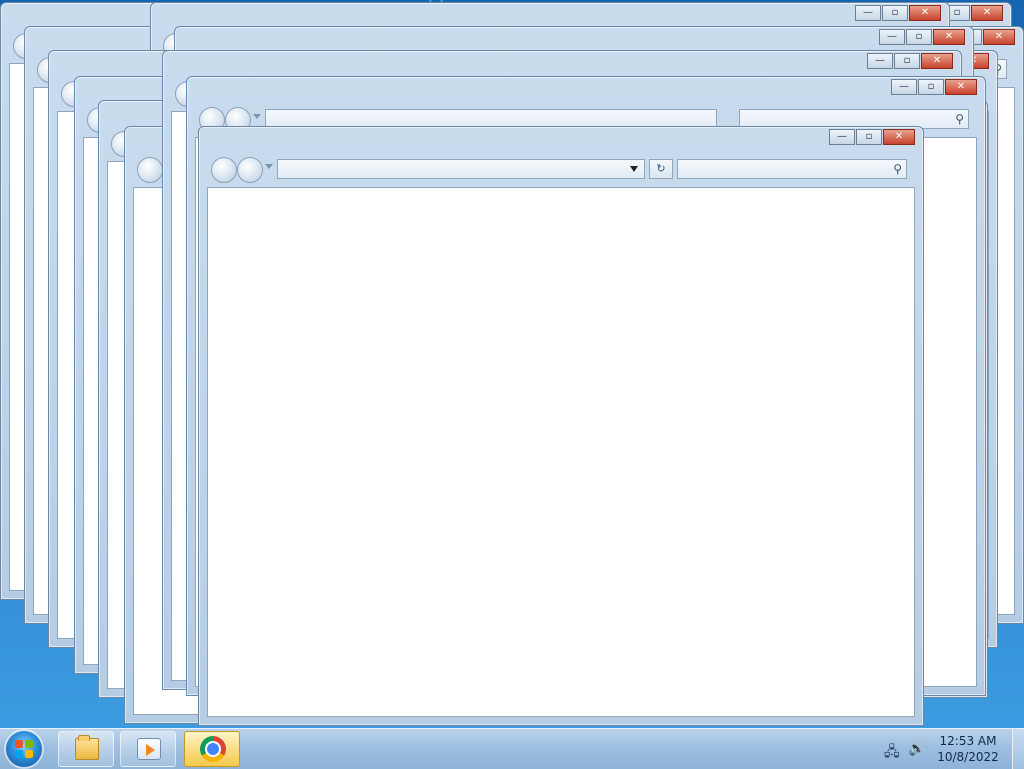  I want to click on chrome-icon, so click(213, 749).